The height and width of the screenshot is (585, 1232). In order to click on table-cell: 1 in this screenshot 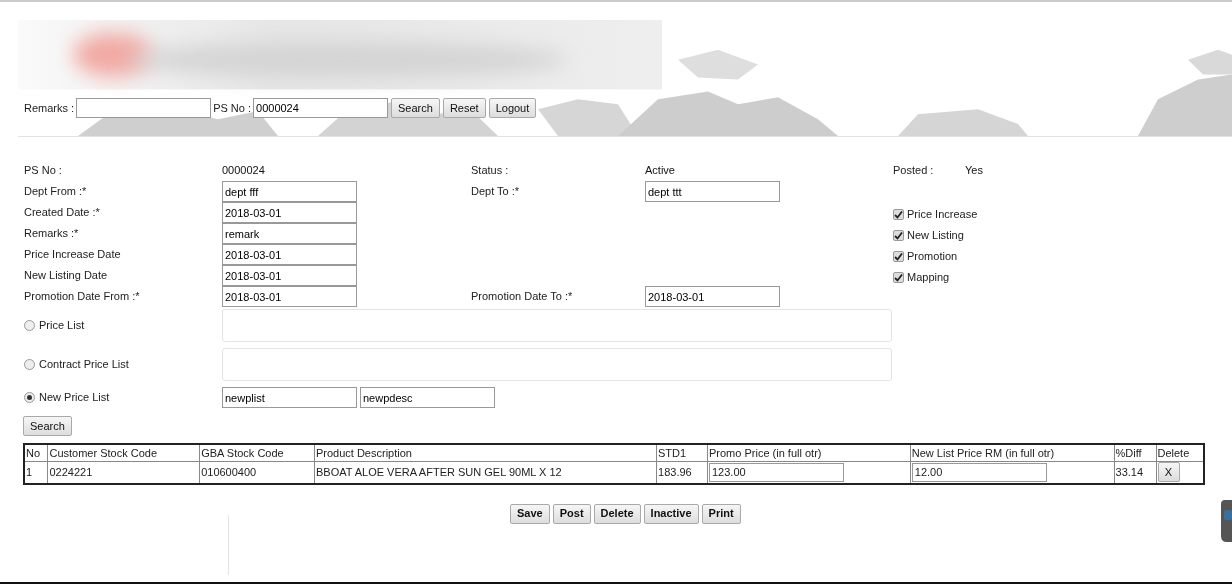, I will do `click(36, 472)`.